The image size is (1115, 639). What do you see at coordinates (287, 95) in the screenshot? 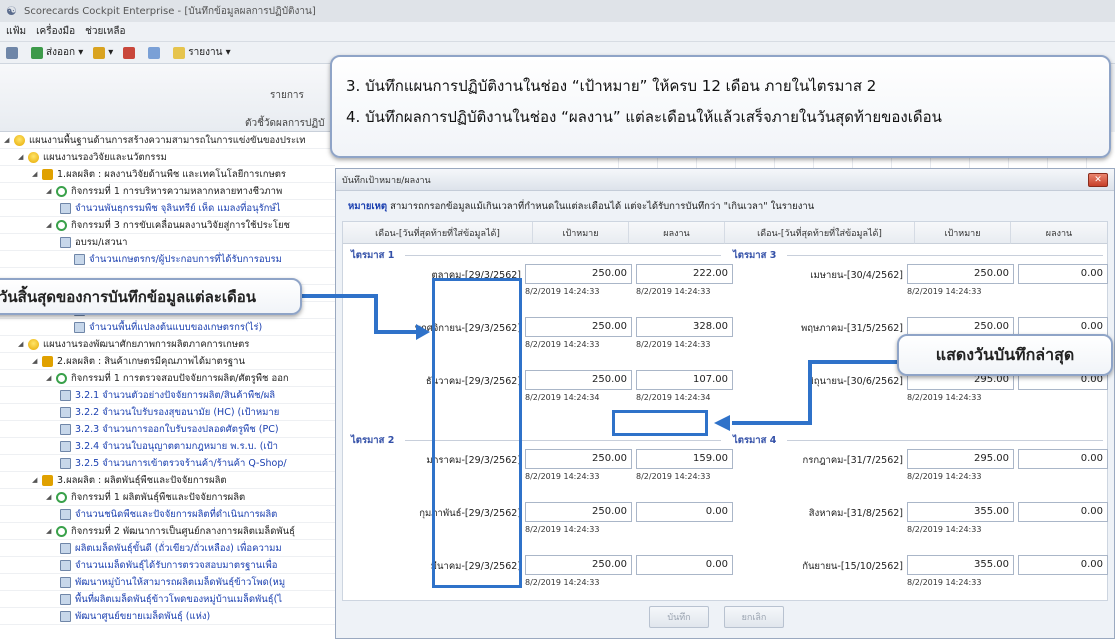
I see `col-items-header: รายการ` at bounding box center [287, 95].